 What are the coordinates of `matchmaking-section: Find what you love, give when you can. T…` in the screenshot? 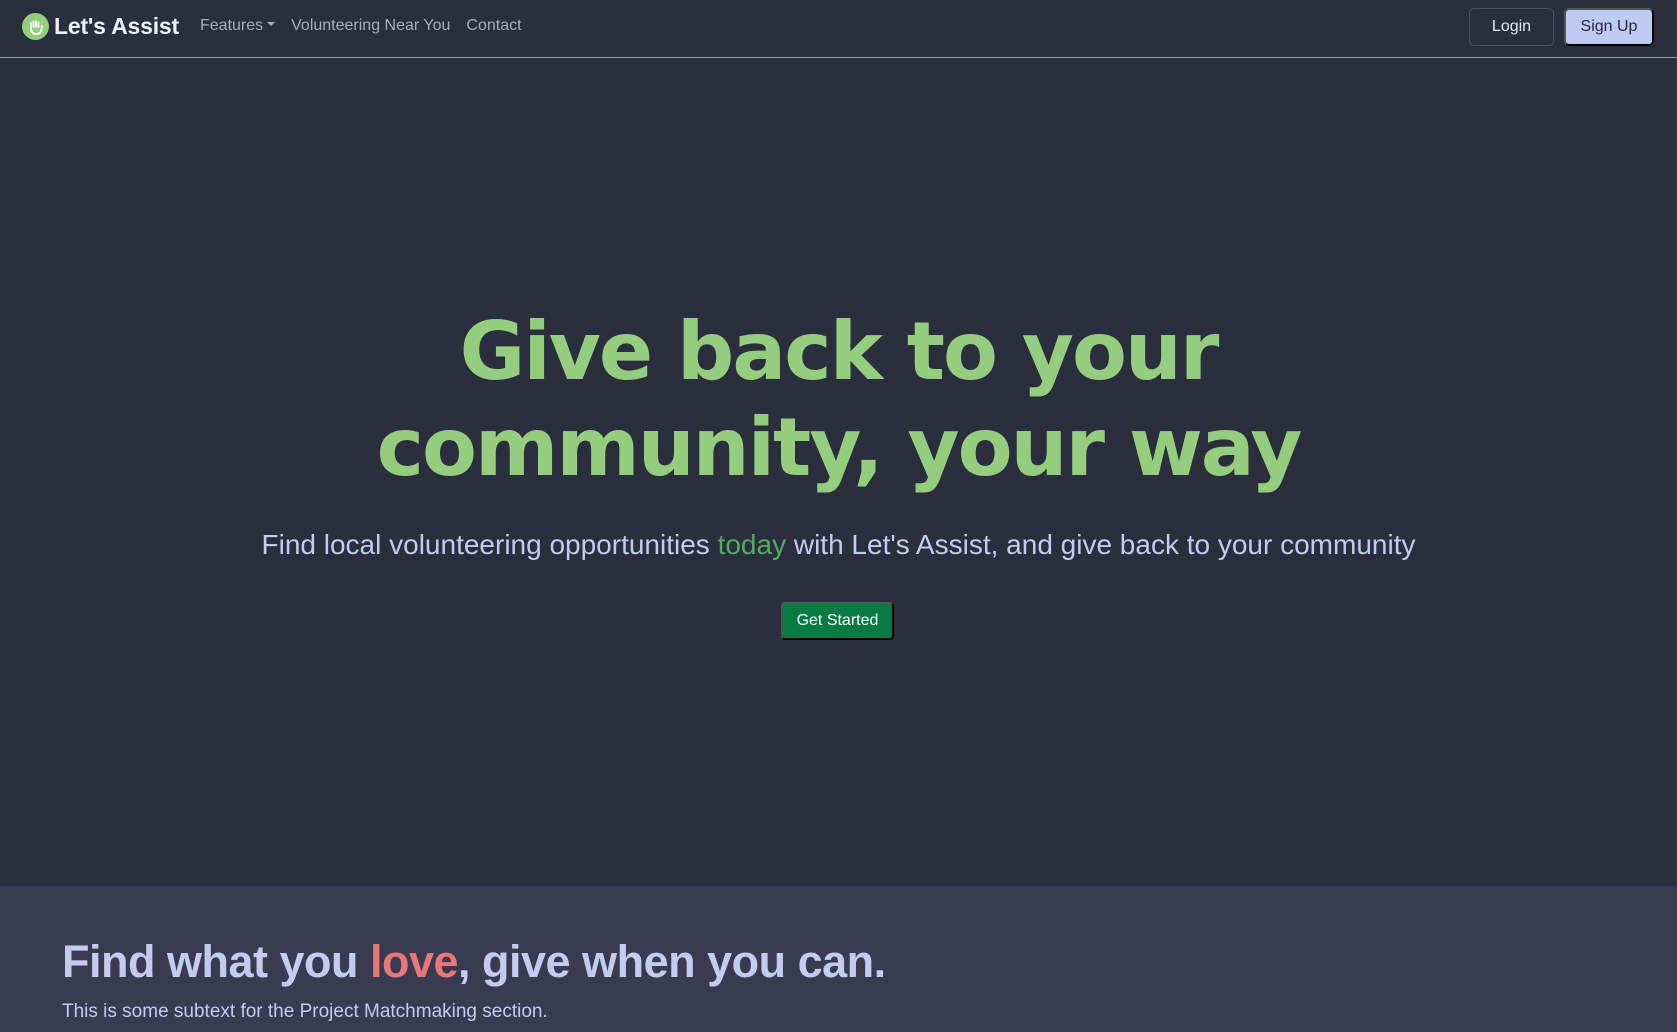 It's located at (838, 959).